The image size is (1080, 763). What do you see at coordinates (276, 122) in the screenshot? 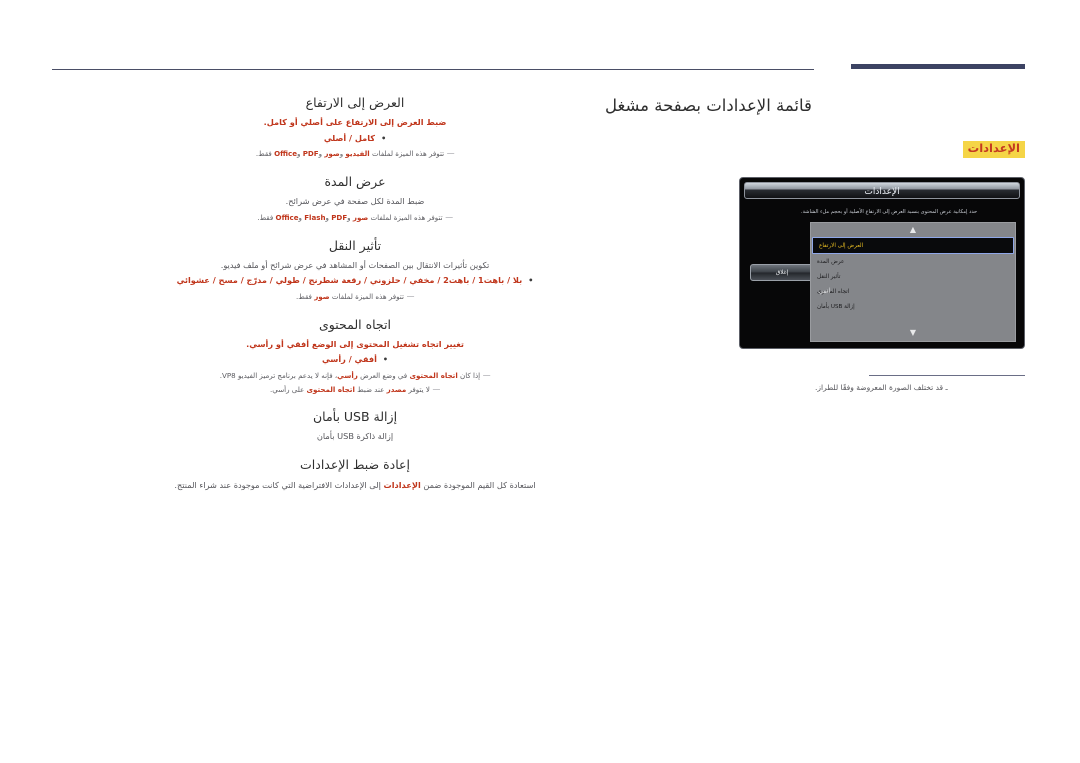
I see `emphasis-term: كامل` at bounding box center [276, 122].